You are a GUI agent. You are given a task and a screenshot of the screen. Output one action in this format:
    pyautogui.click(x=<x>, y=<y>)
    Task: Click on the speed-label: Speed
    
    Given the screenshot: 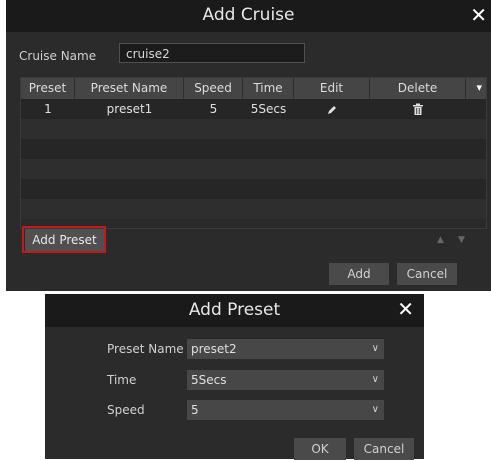 What is the action you would take?
    pyautogui.click(x=126, y=410)
    